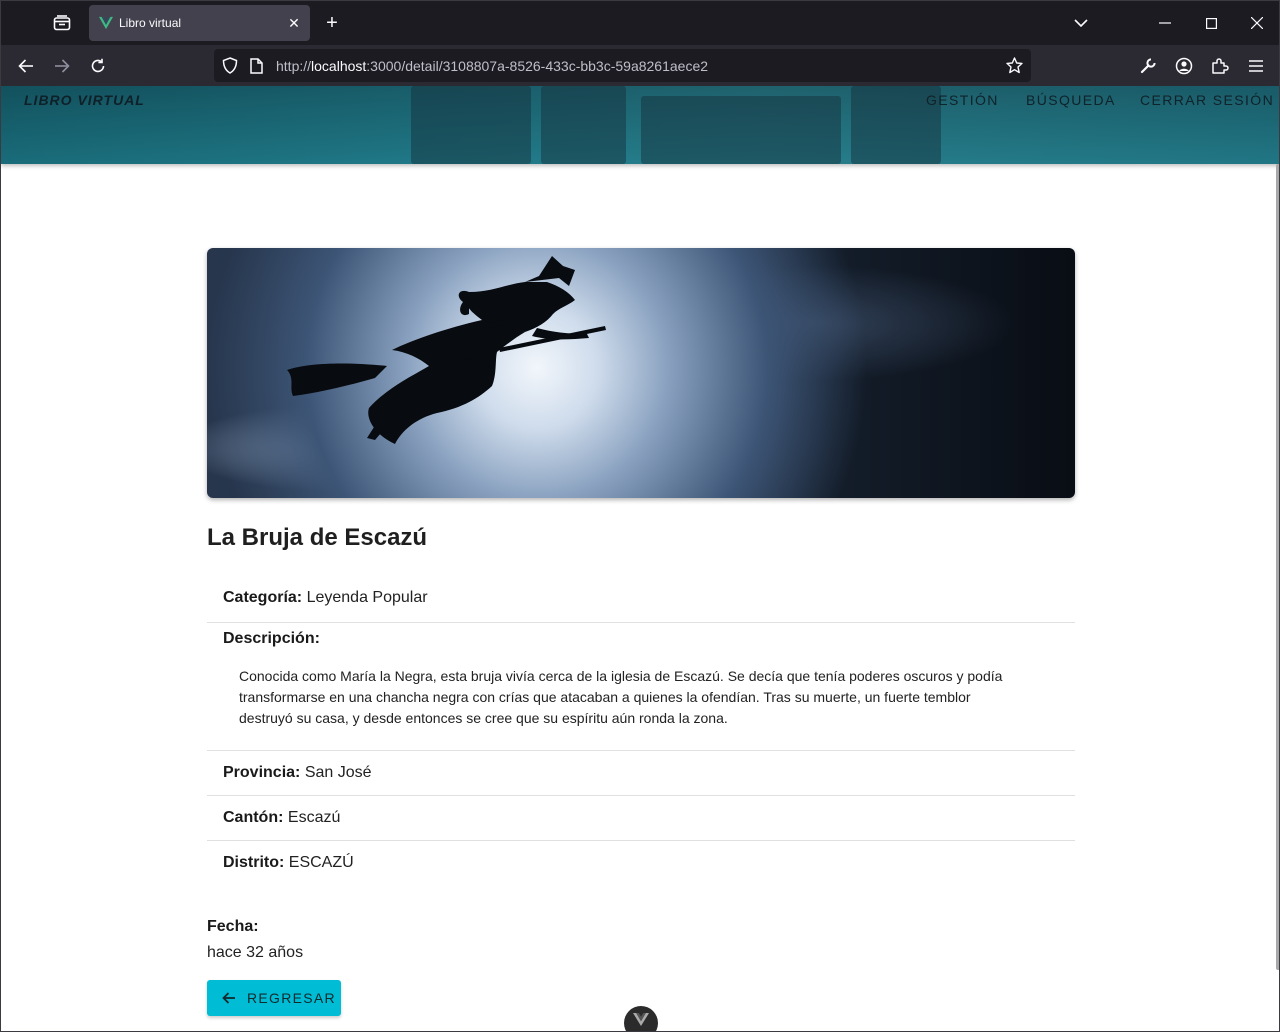 The height and width of the screenshot is (1032, 1280). Describe the element at coordinates (1207, 100) in the screenshot. I see `nav-cerrar-sesion: CERRAR SESIÓN` at that location.